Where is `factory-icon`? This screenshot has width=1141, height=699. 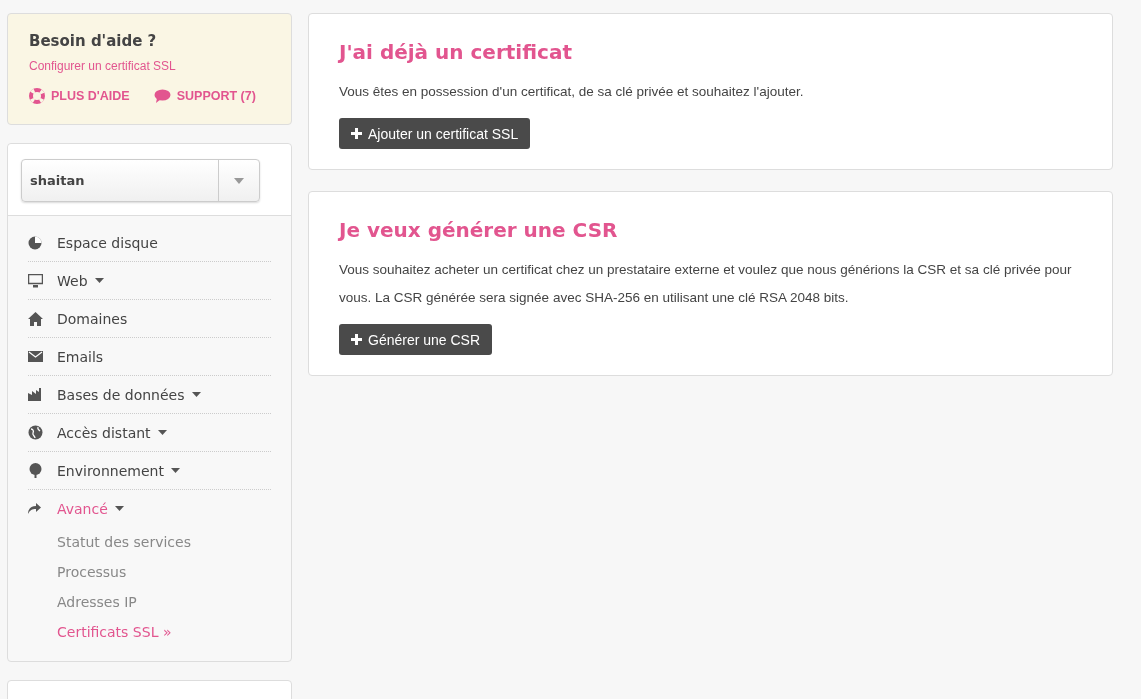 factory-icon is located at coordinates (35, 394).